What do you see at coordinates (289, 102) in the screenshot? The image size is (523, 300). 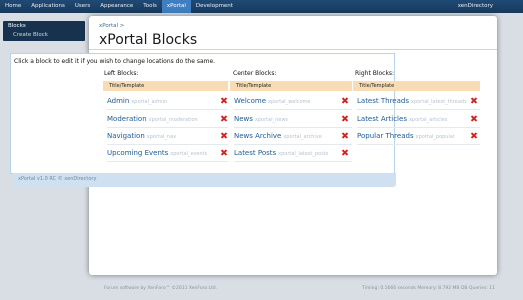 I see `block-template: xportal_welcome` at bounding box center [289, 102].